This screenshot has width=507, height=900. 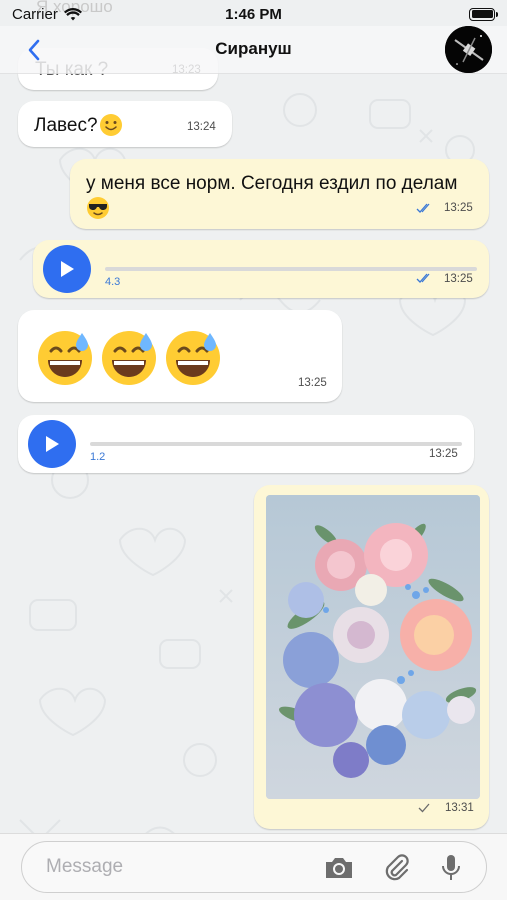 I want to click on message-input, so click(x=176, y=867).